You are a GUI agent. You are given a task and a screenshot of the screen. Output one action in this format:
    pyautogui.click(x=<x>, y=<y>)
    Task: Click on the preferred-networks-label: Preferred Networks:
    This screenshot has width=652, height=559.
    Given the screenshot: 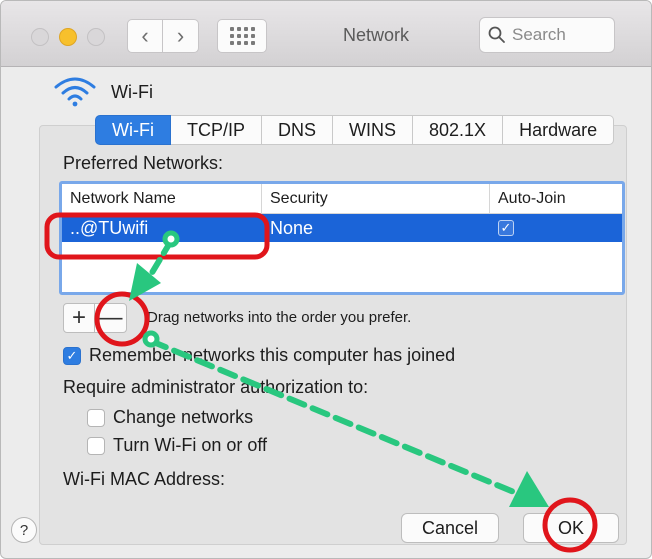 What is the action you would take?
    pyautogui.click(x=143, y=163)
    